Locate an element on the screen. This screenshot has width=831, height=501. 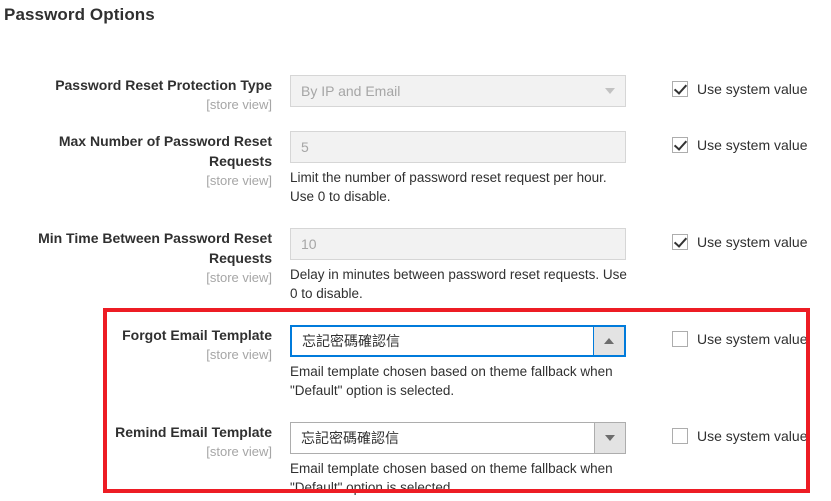
password-reset-protection-type-select: By IP and Email is located at coordinates (458, 91).